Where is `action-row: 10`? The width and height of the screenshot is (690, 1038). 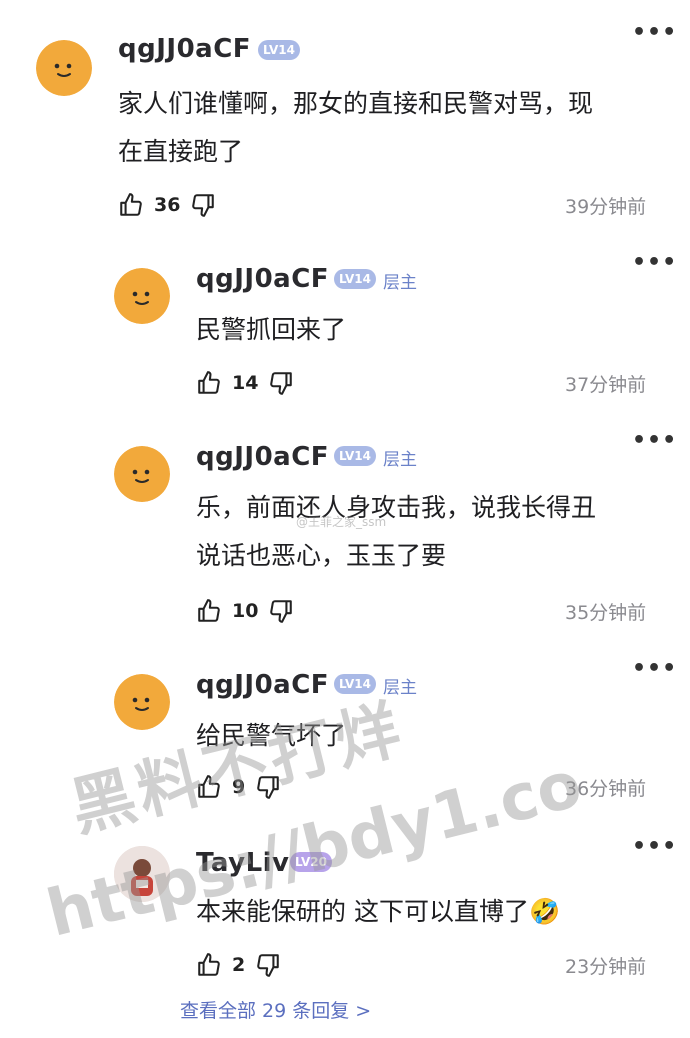
action-row: 10 is located at coordinates (245, 611).